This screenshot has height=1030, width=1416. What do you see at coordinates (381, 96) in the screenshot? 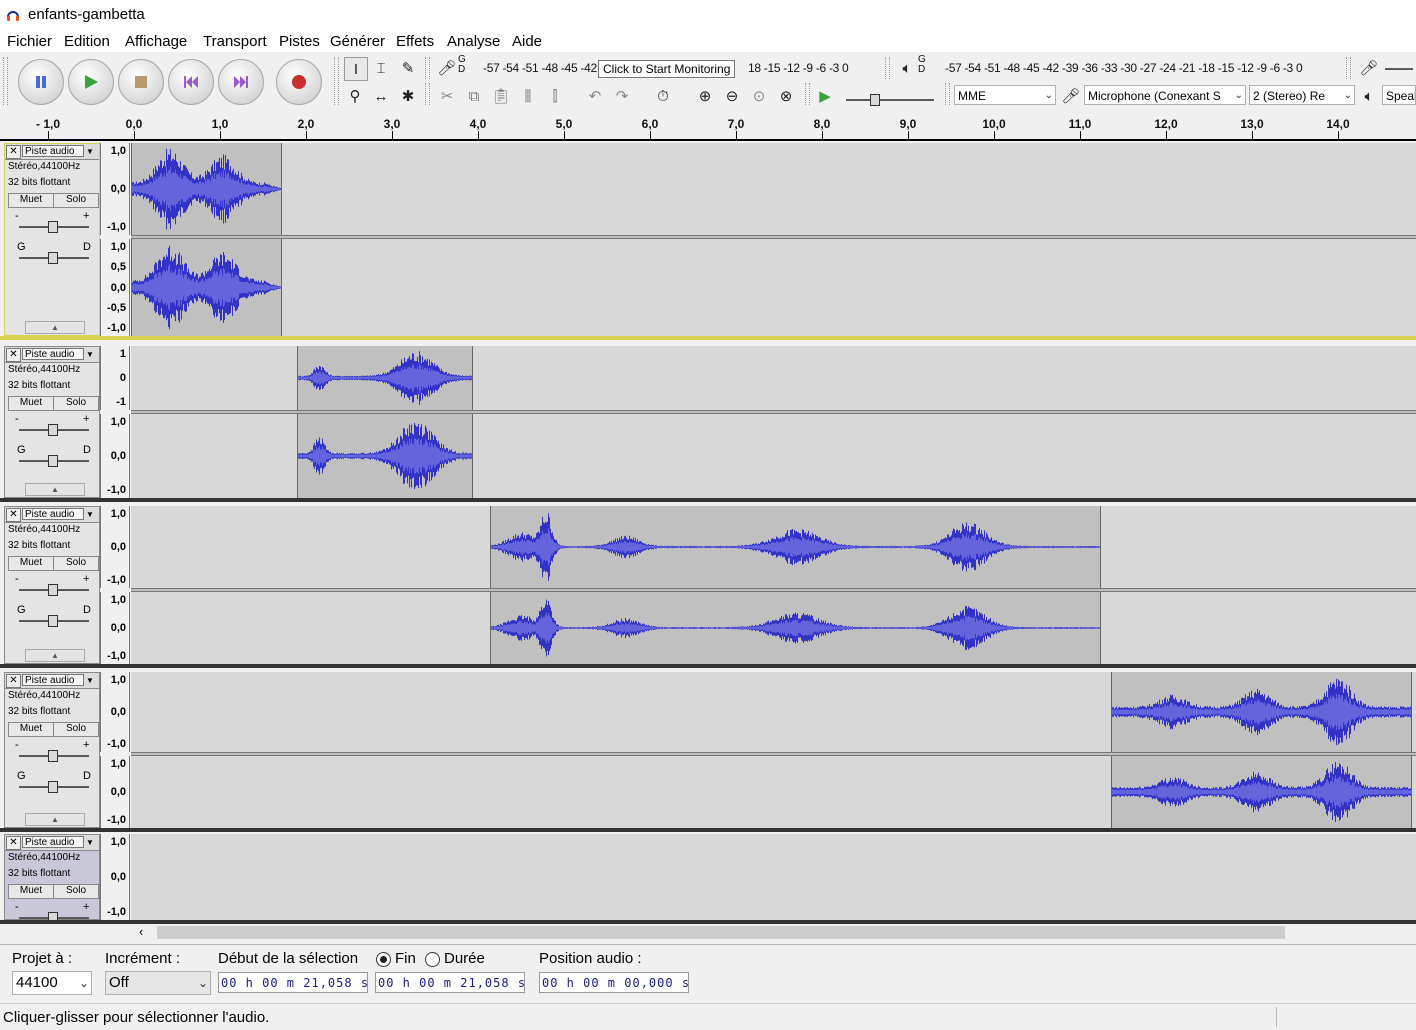
I see `timeshift-tool-icon: ↔` at bounding box center [381, 96].